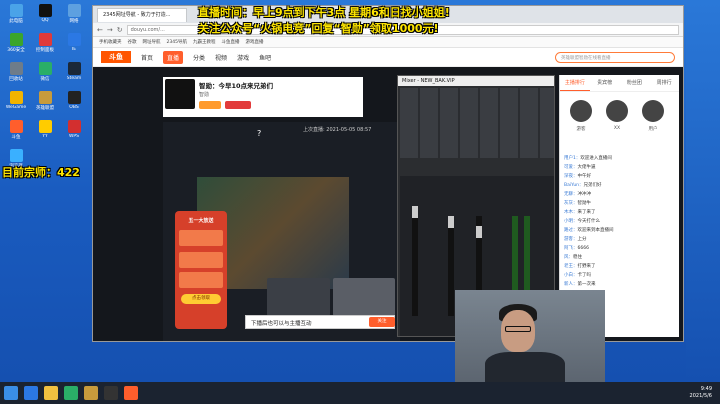 The height and width of the screenshot is (404, 720). Describe the element at coordinates (571, 221) in the screenshot. I see `chat-username: 小明：` at that location.